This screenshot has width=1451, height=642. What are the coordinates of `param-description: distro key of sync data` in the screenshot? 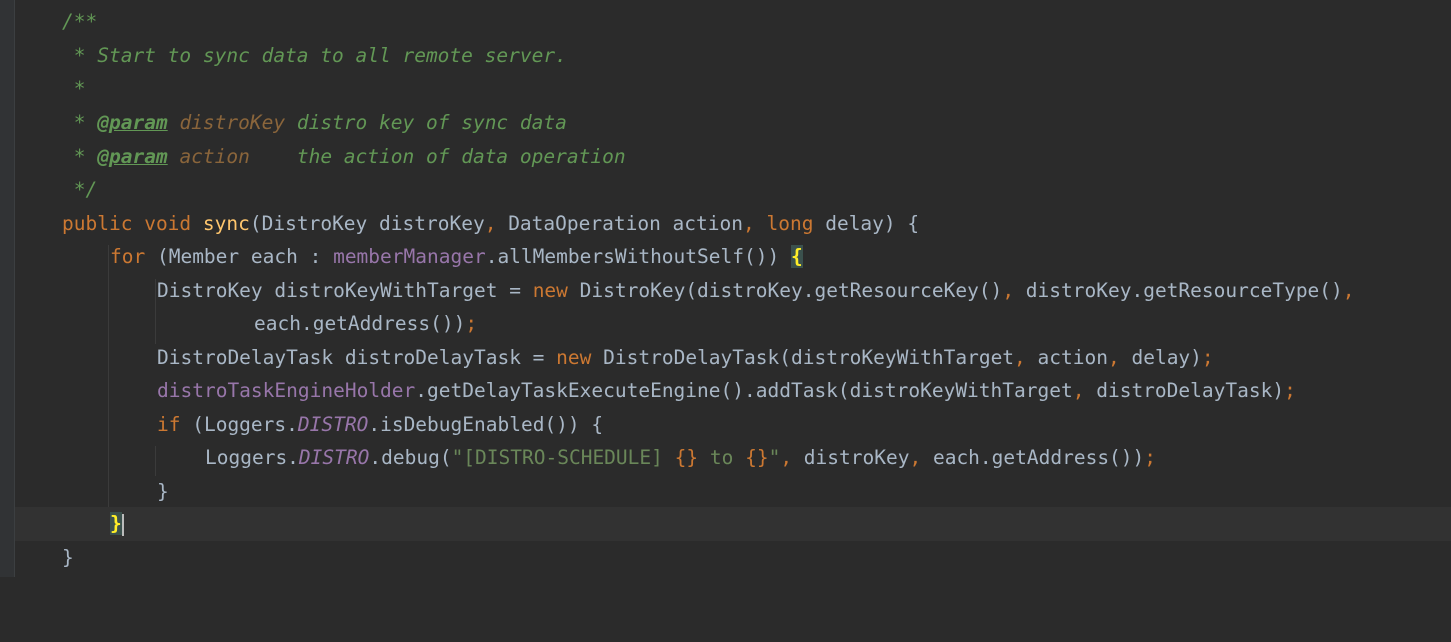 It's located at (426, 122).